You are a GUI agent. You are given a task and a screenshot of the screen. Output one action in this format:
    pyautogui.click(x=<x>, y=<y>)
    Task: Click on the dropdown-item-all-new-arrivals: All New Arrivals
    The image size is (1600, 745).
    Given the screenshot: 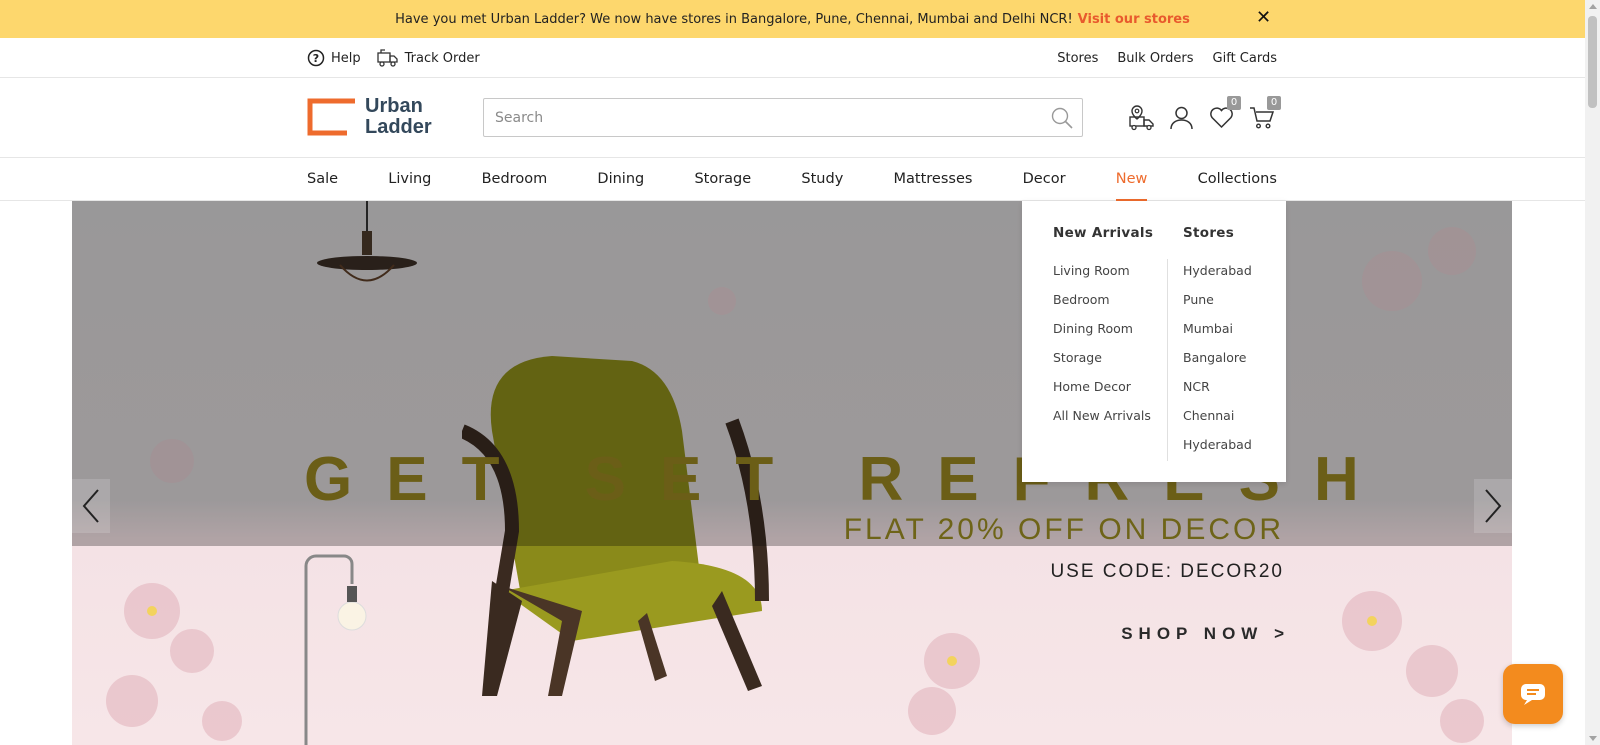 What is the action you would take?
    pyautogui.click(x=1103, y=420)
    